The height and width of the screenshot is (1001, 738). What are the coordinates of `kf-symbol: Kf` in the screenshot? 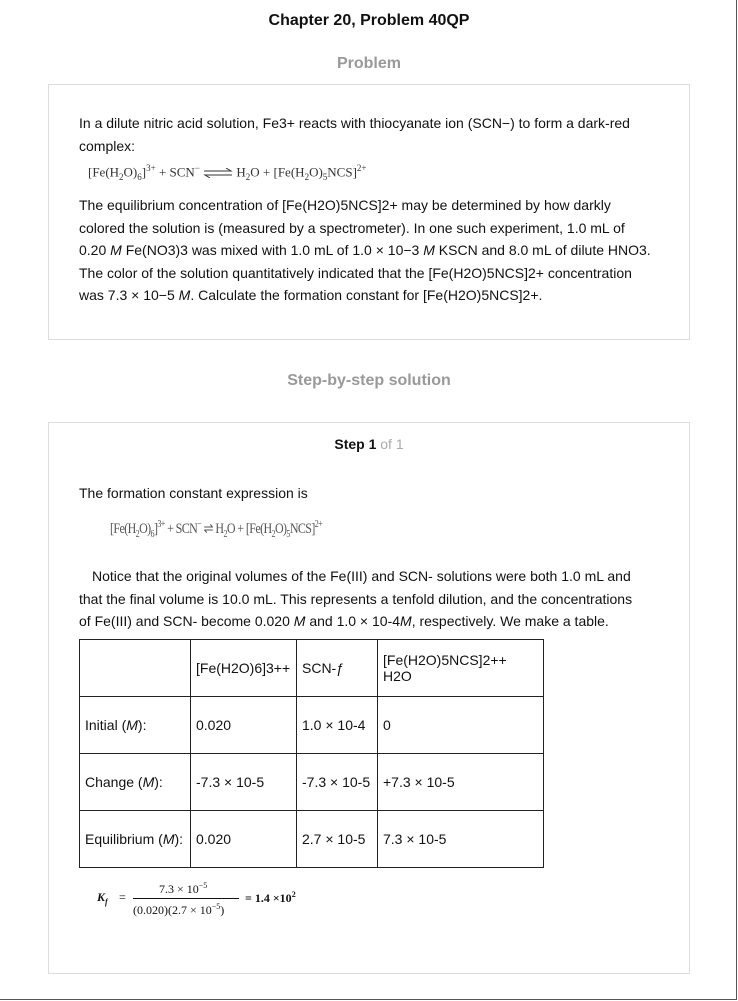 It's located at (102, 898).